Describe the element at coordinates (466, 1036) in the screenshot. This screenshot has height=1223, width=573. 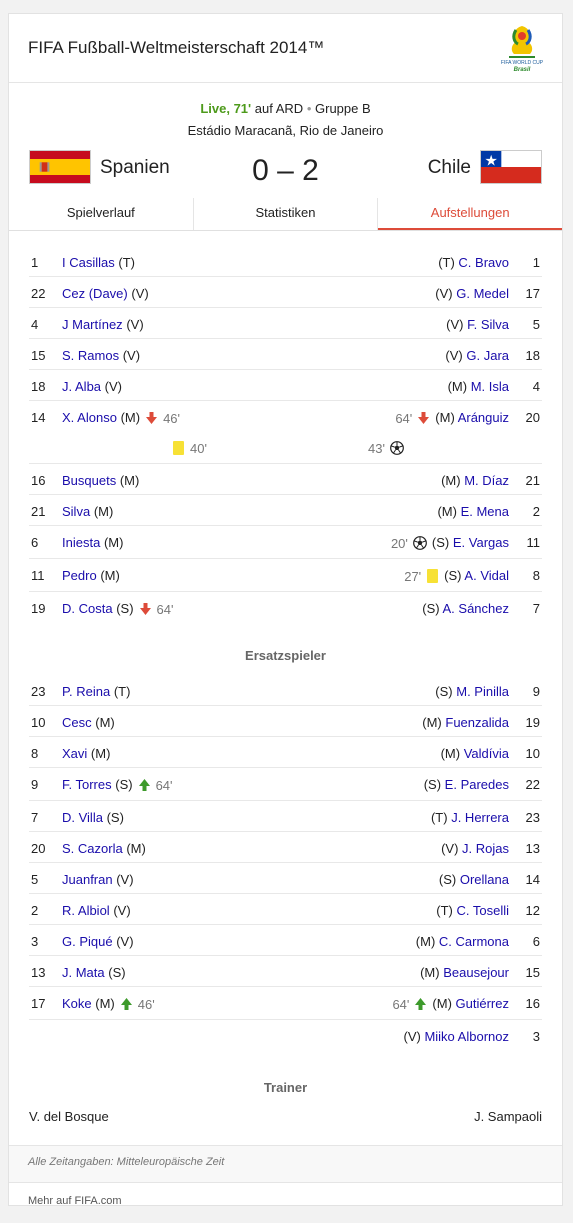
I see `player-name: Miiko Albornoz` at that location.